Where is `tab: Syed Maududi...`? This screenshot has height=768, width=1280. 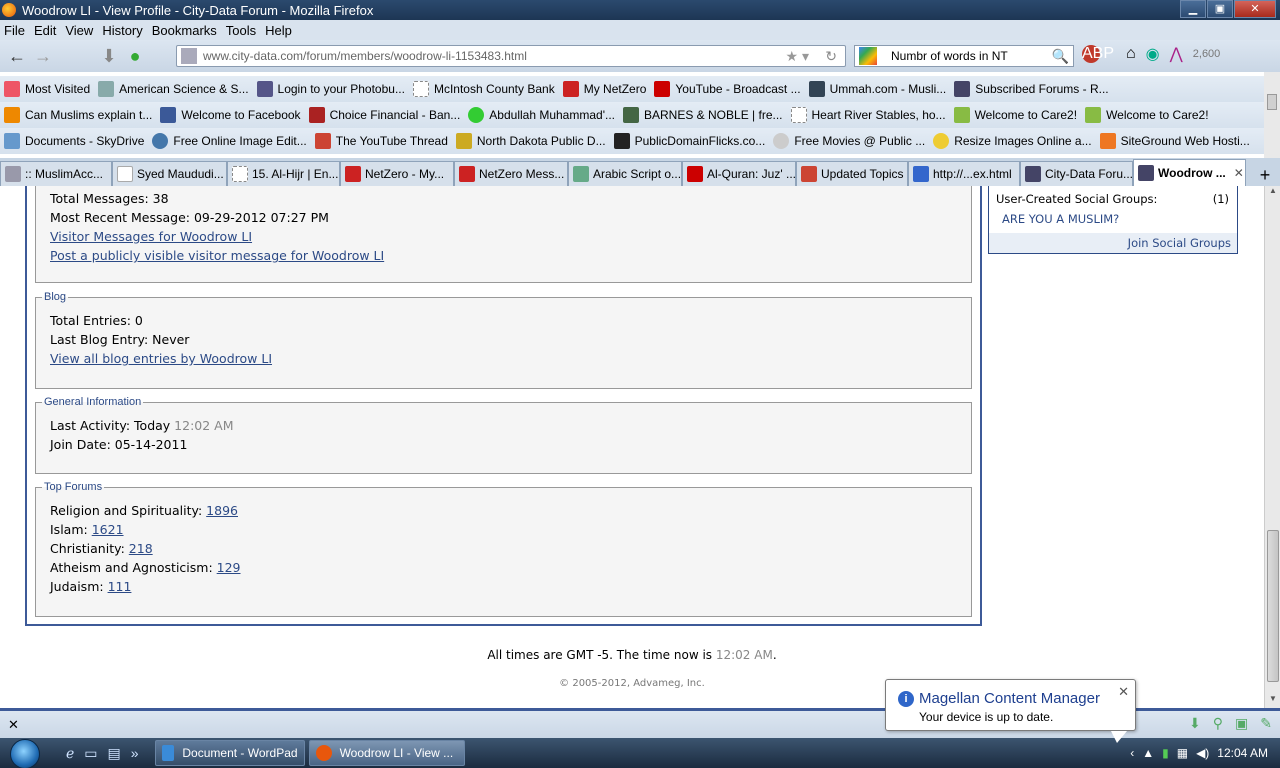 tab: Syed Maududi... is located at coordinates (169, 173).